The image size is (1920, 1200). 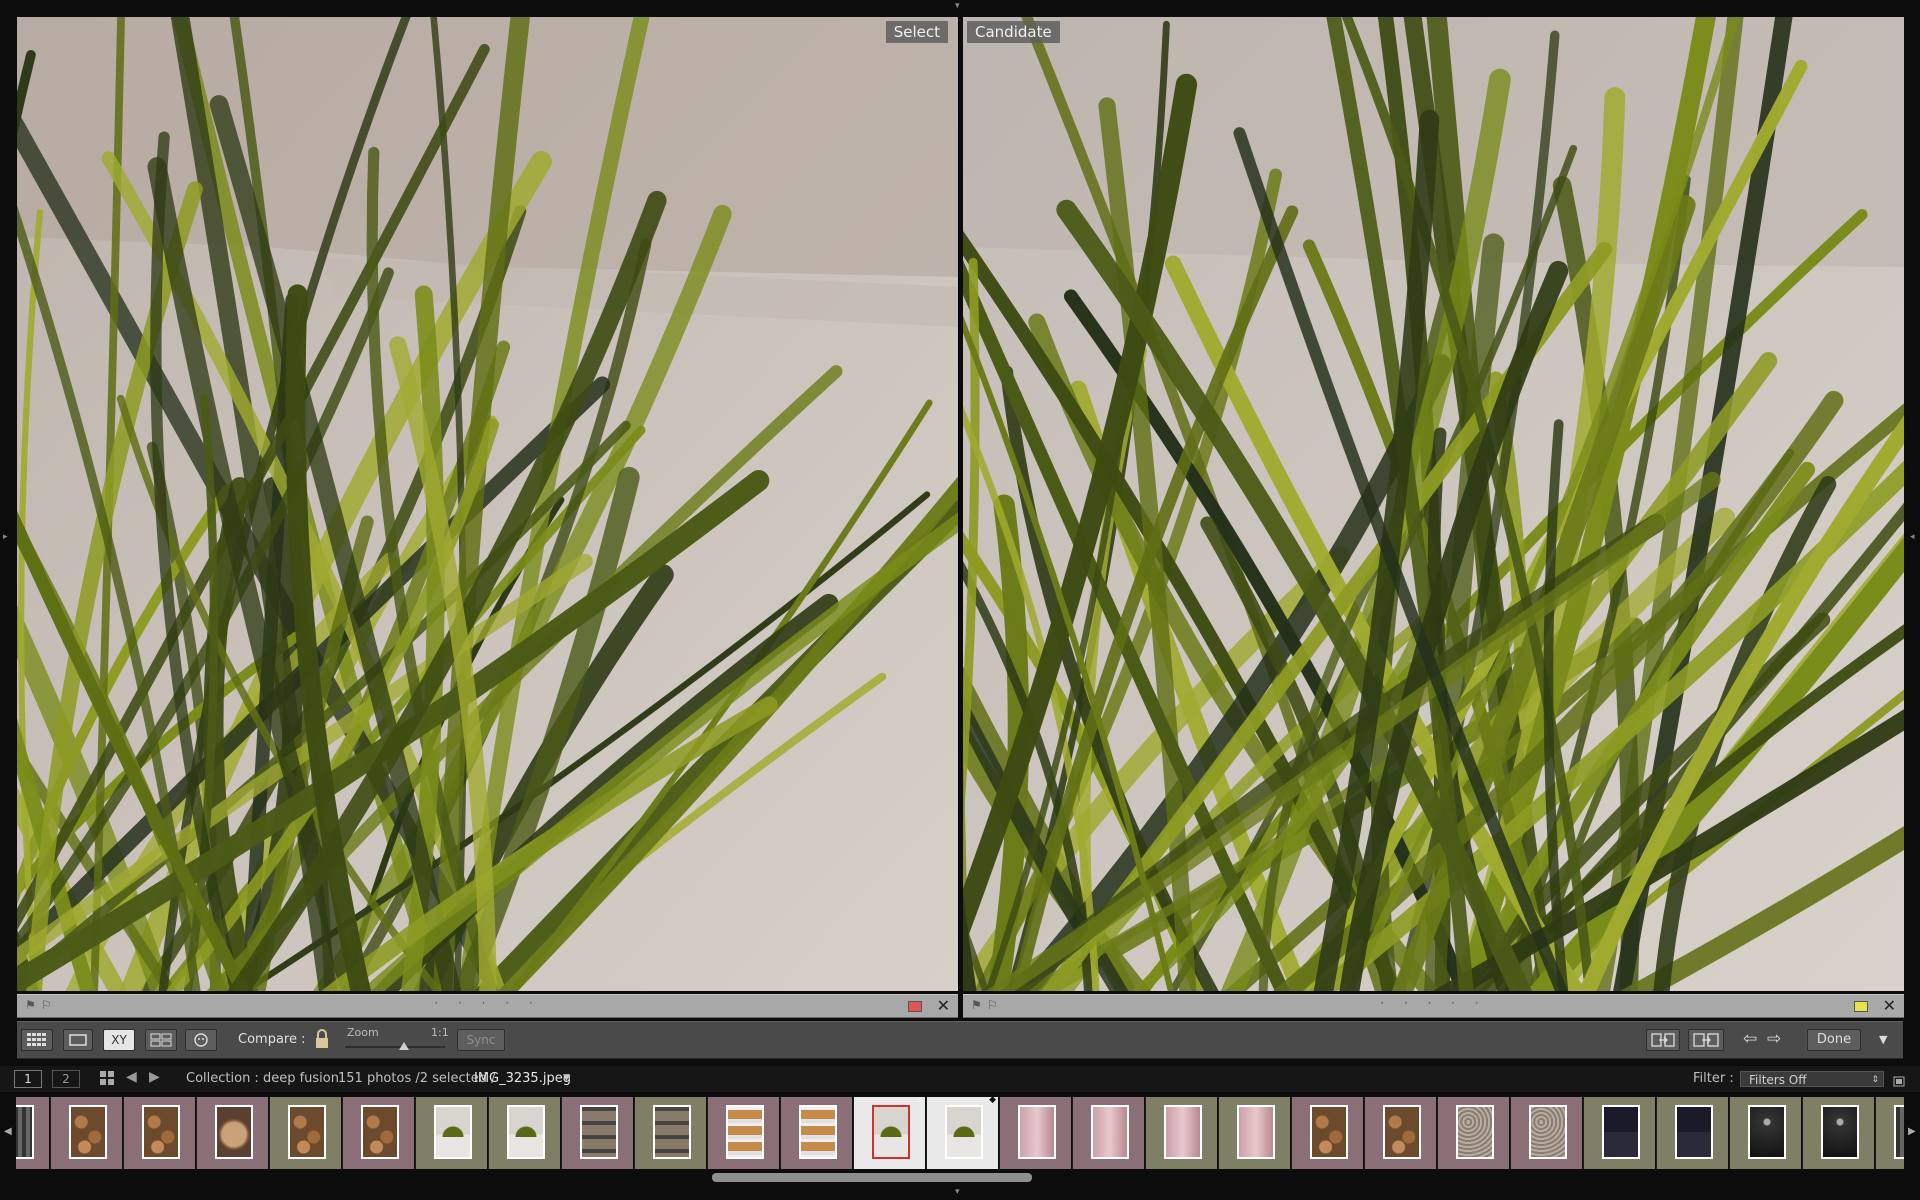 I want to click on previous-arrow-icon: ⇦, so click(x=1750, y=1039).